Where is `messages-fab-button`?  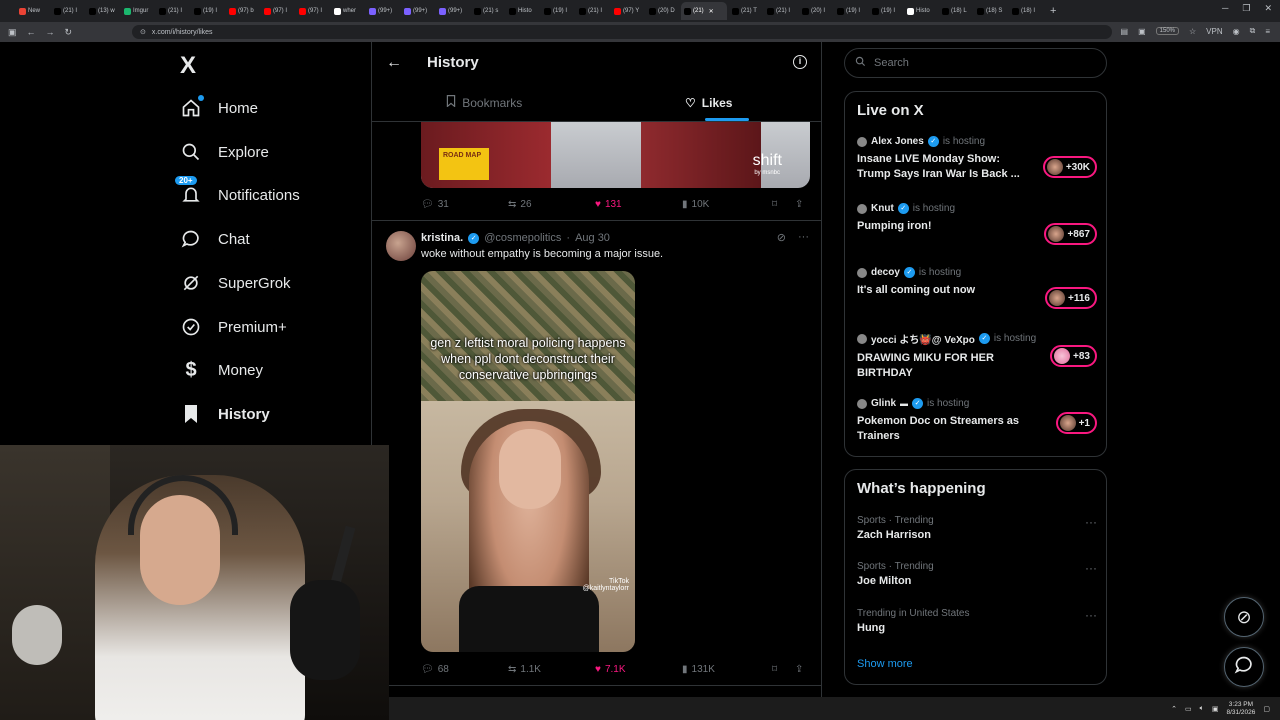
messages-fab-button is located at coordinates (1244, 667).